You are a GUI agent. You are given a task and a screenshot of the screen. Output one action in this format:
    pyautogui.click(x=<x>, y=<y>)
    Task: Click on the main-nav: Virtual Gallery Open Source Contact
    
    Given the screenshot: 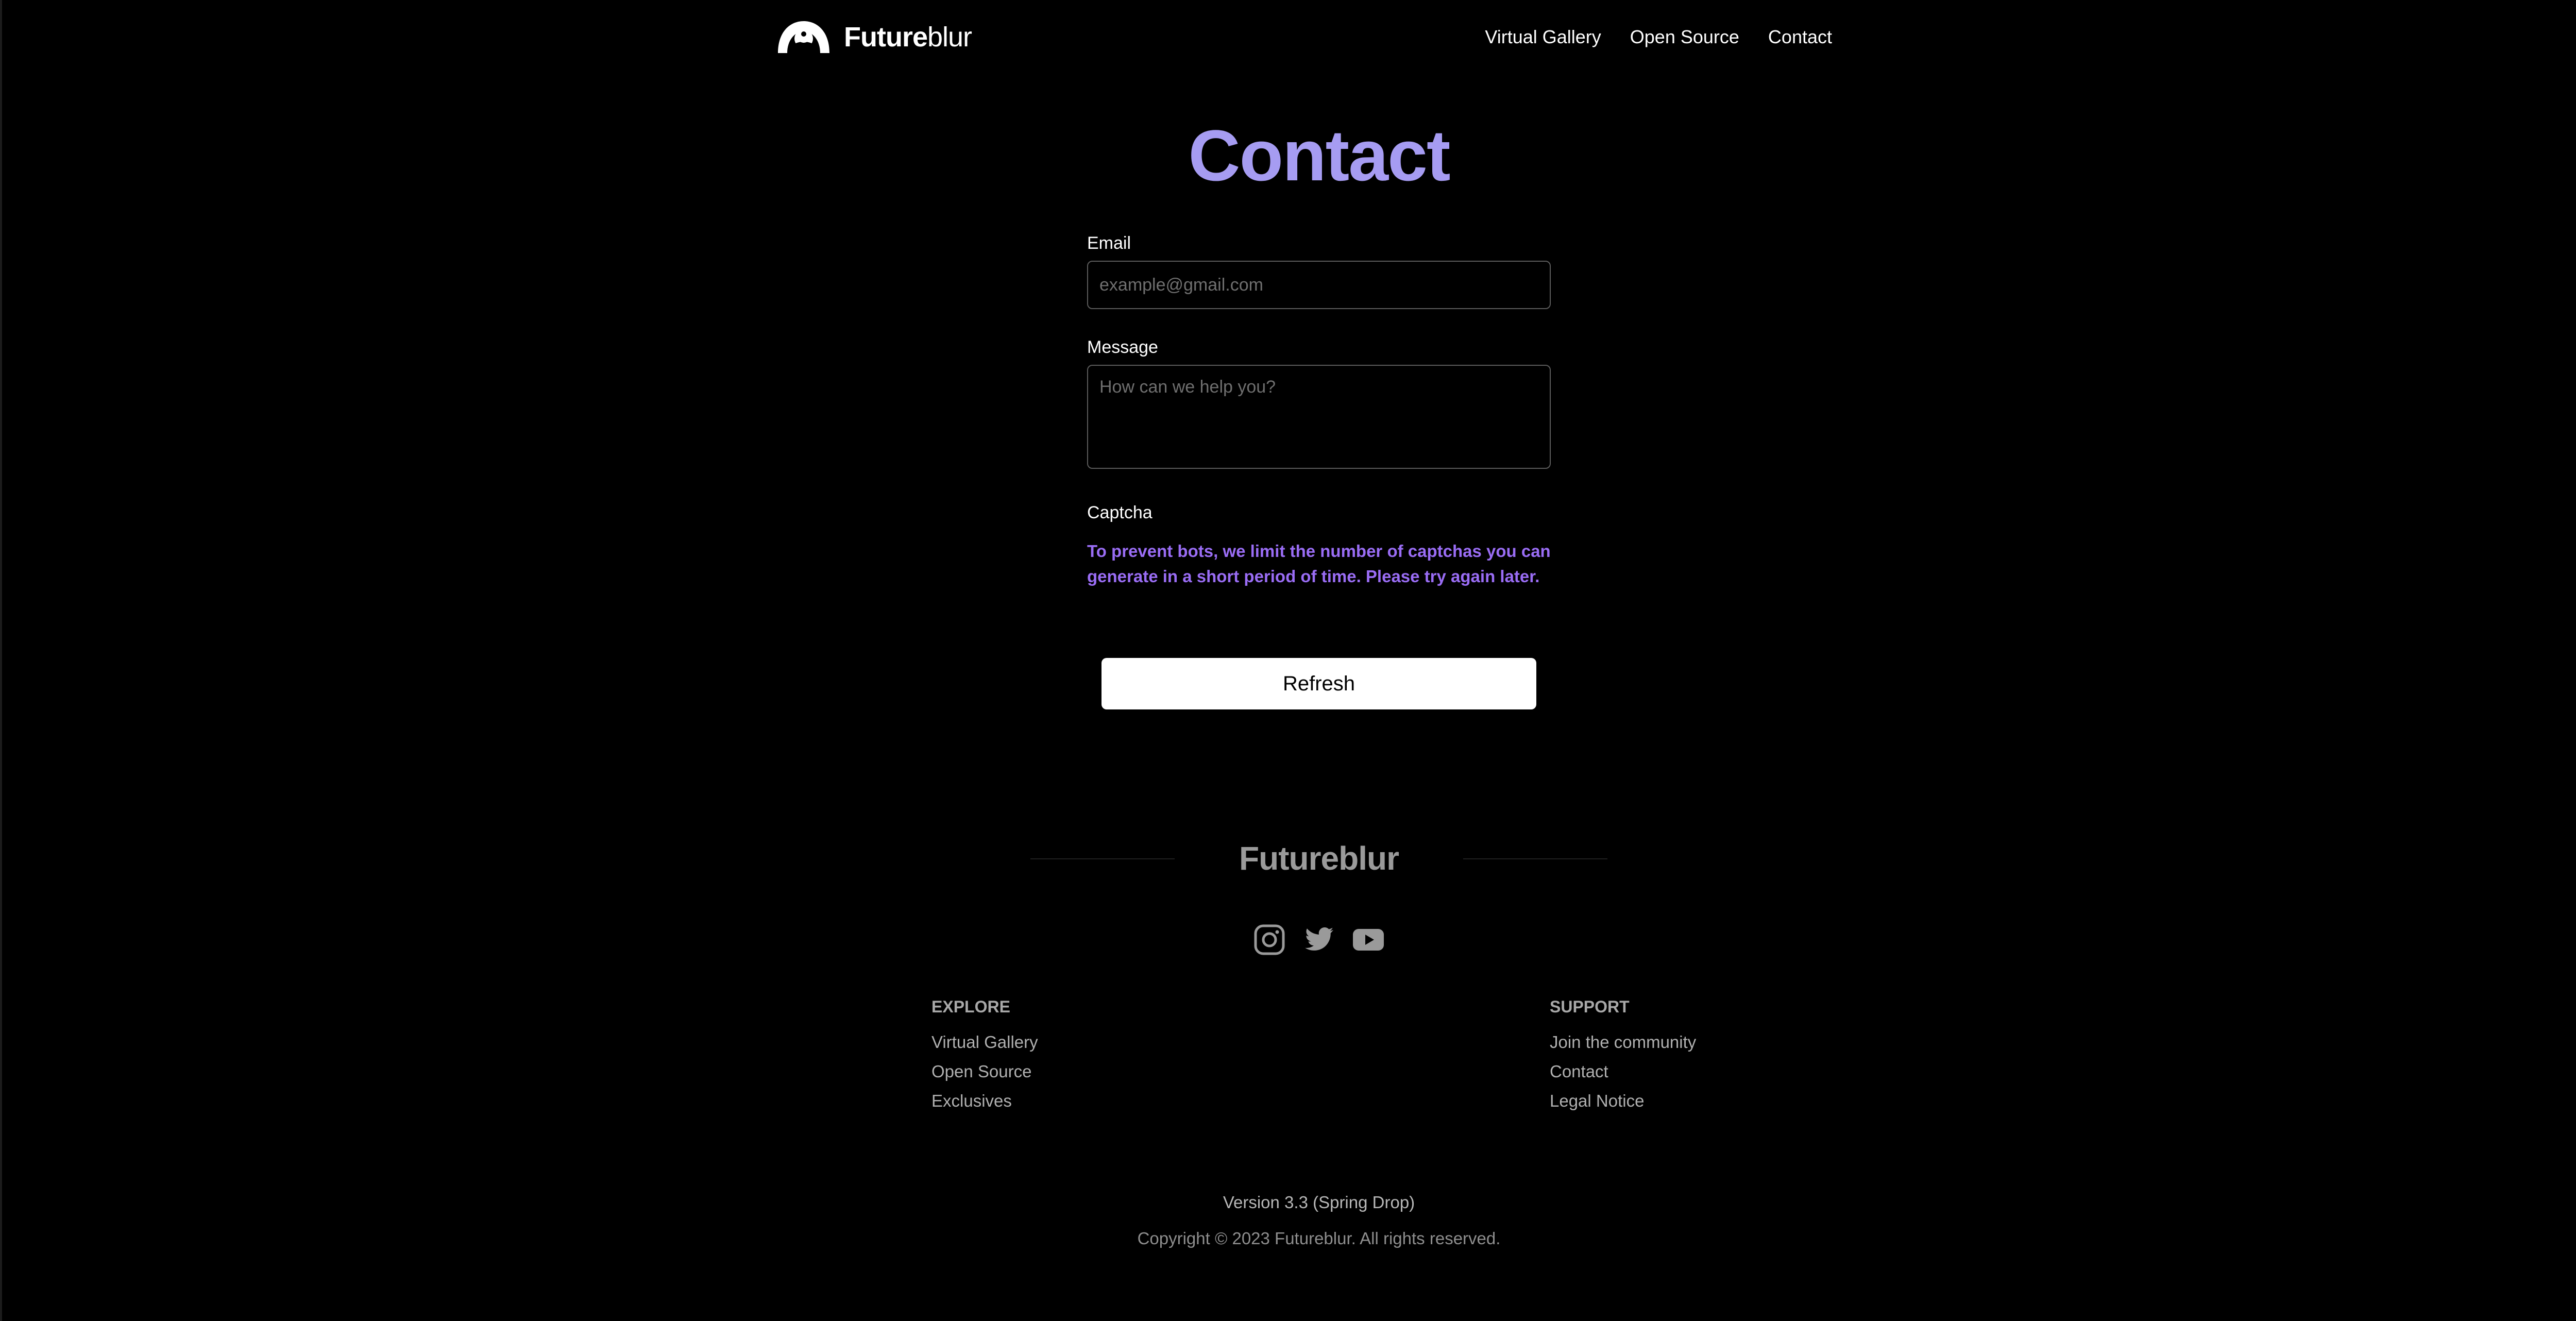 What is the action you would take?
    pyautogui.click(x=1644, y=37)
    